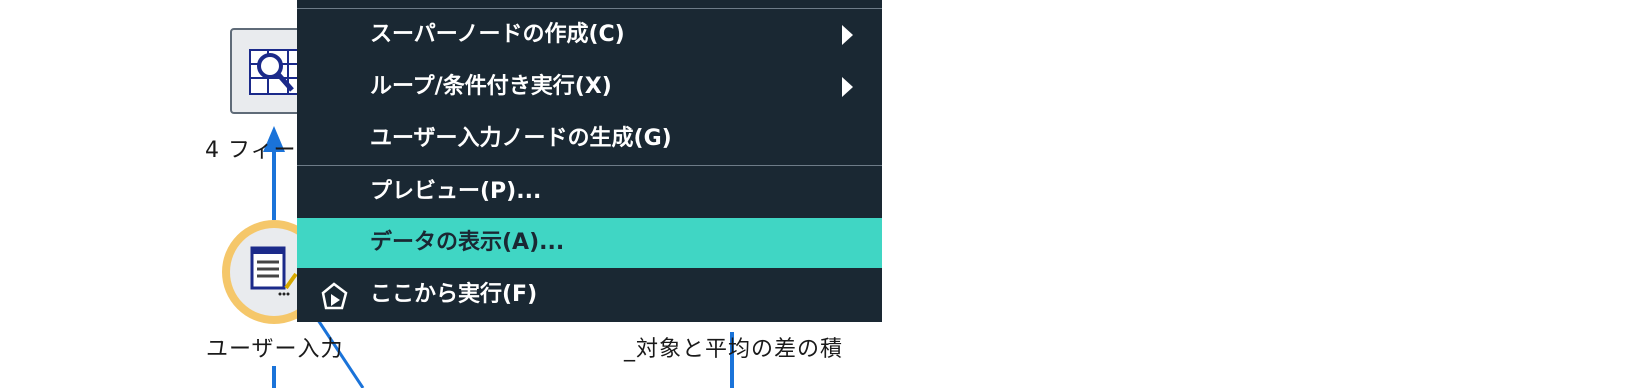 This screenshot has width=1646, height=388. Describe the element at coordinates (521, 138) in the screenshot. I see `menu-item-label: ユーザー入力ノードの生成(G)` at that location.